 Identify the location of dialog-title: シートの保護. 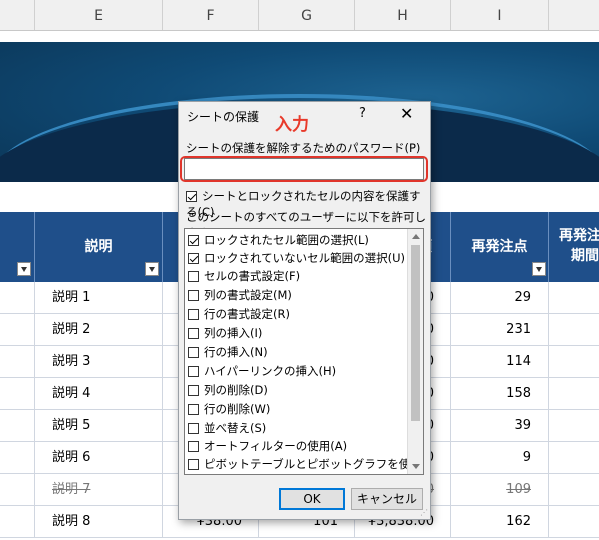
(223, 117).